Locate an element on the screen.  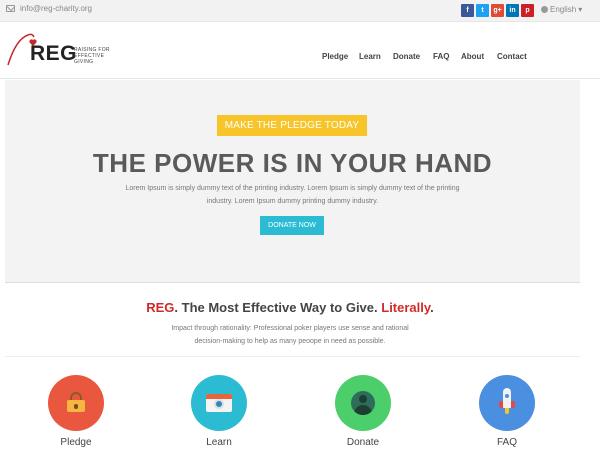
pledge-badge: MAKE THE PLEDGE TODAY is located at coordinates (292, 125).